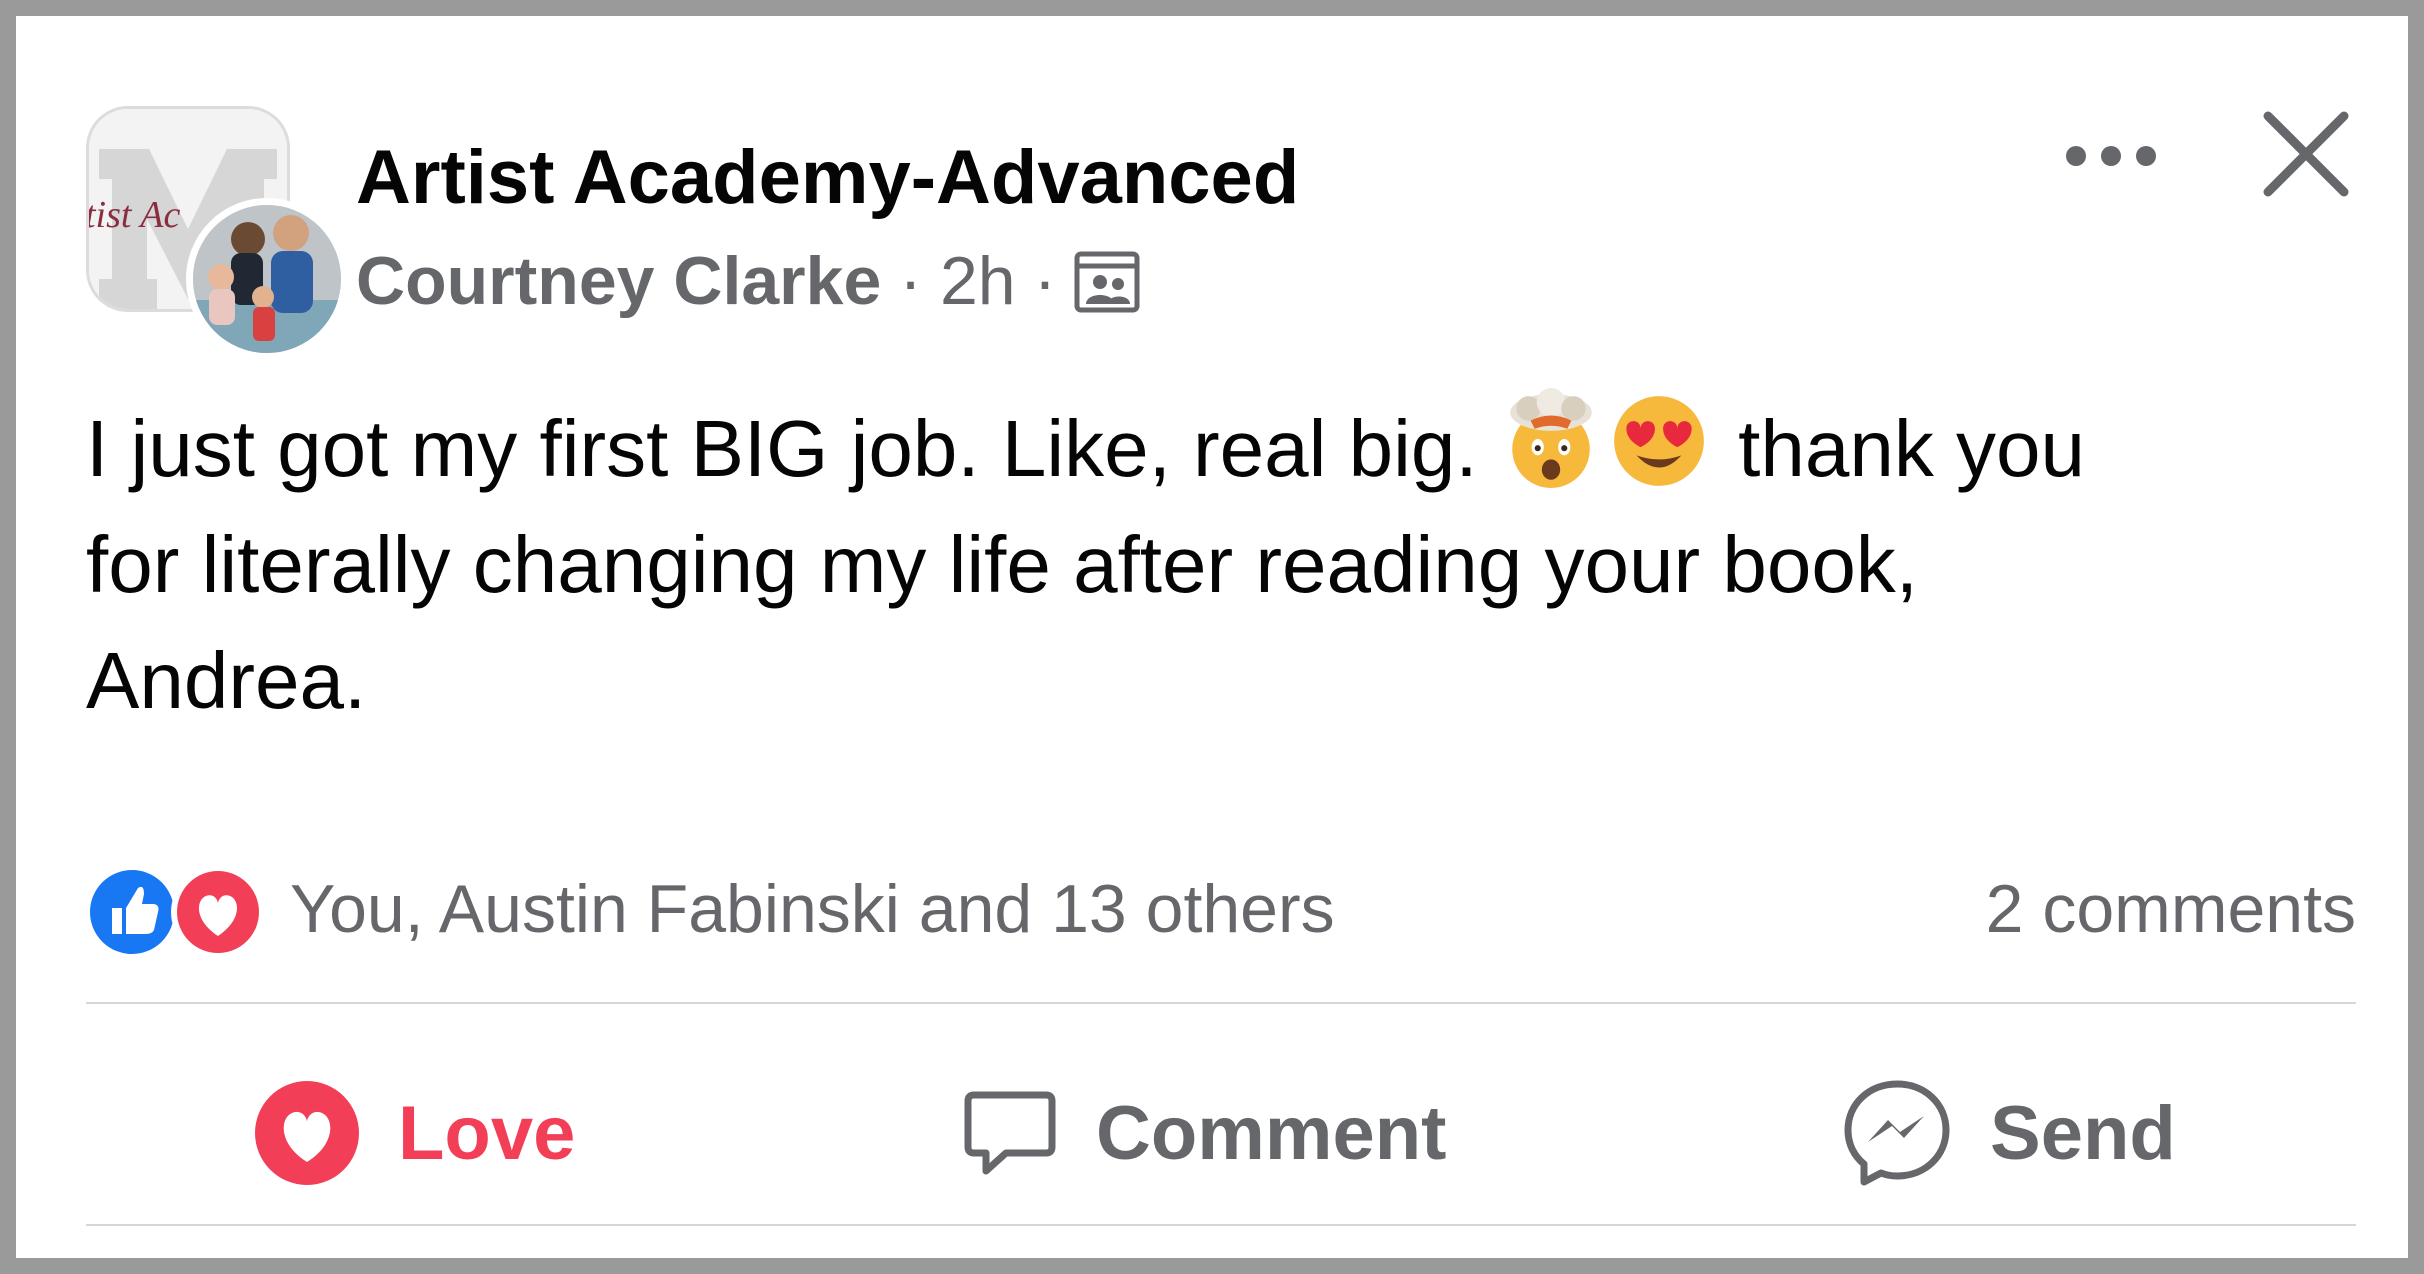 This screenshot has height=1274, width=2424. Describe the element at coordinates (134, 215) in the screenshot. I see `group-avatar-text: tist Ac` at that location.